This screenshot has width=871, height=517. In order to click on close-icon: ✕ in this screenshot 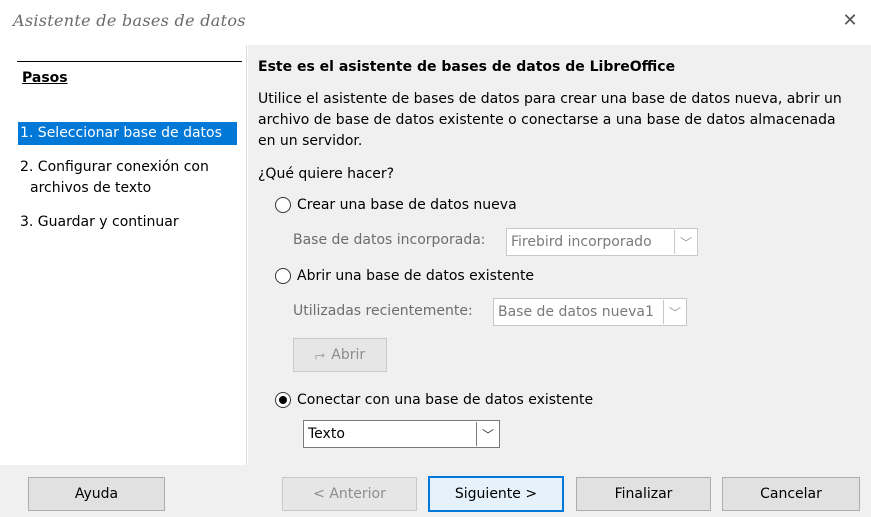, I will do `click(850, 21)`.